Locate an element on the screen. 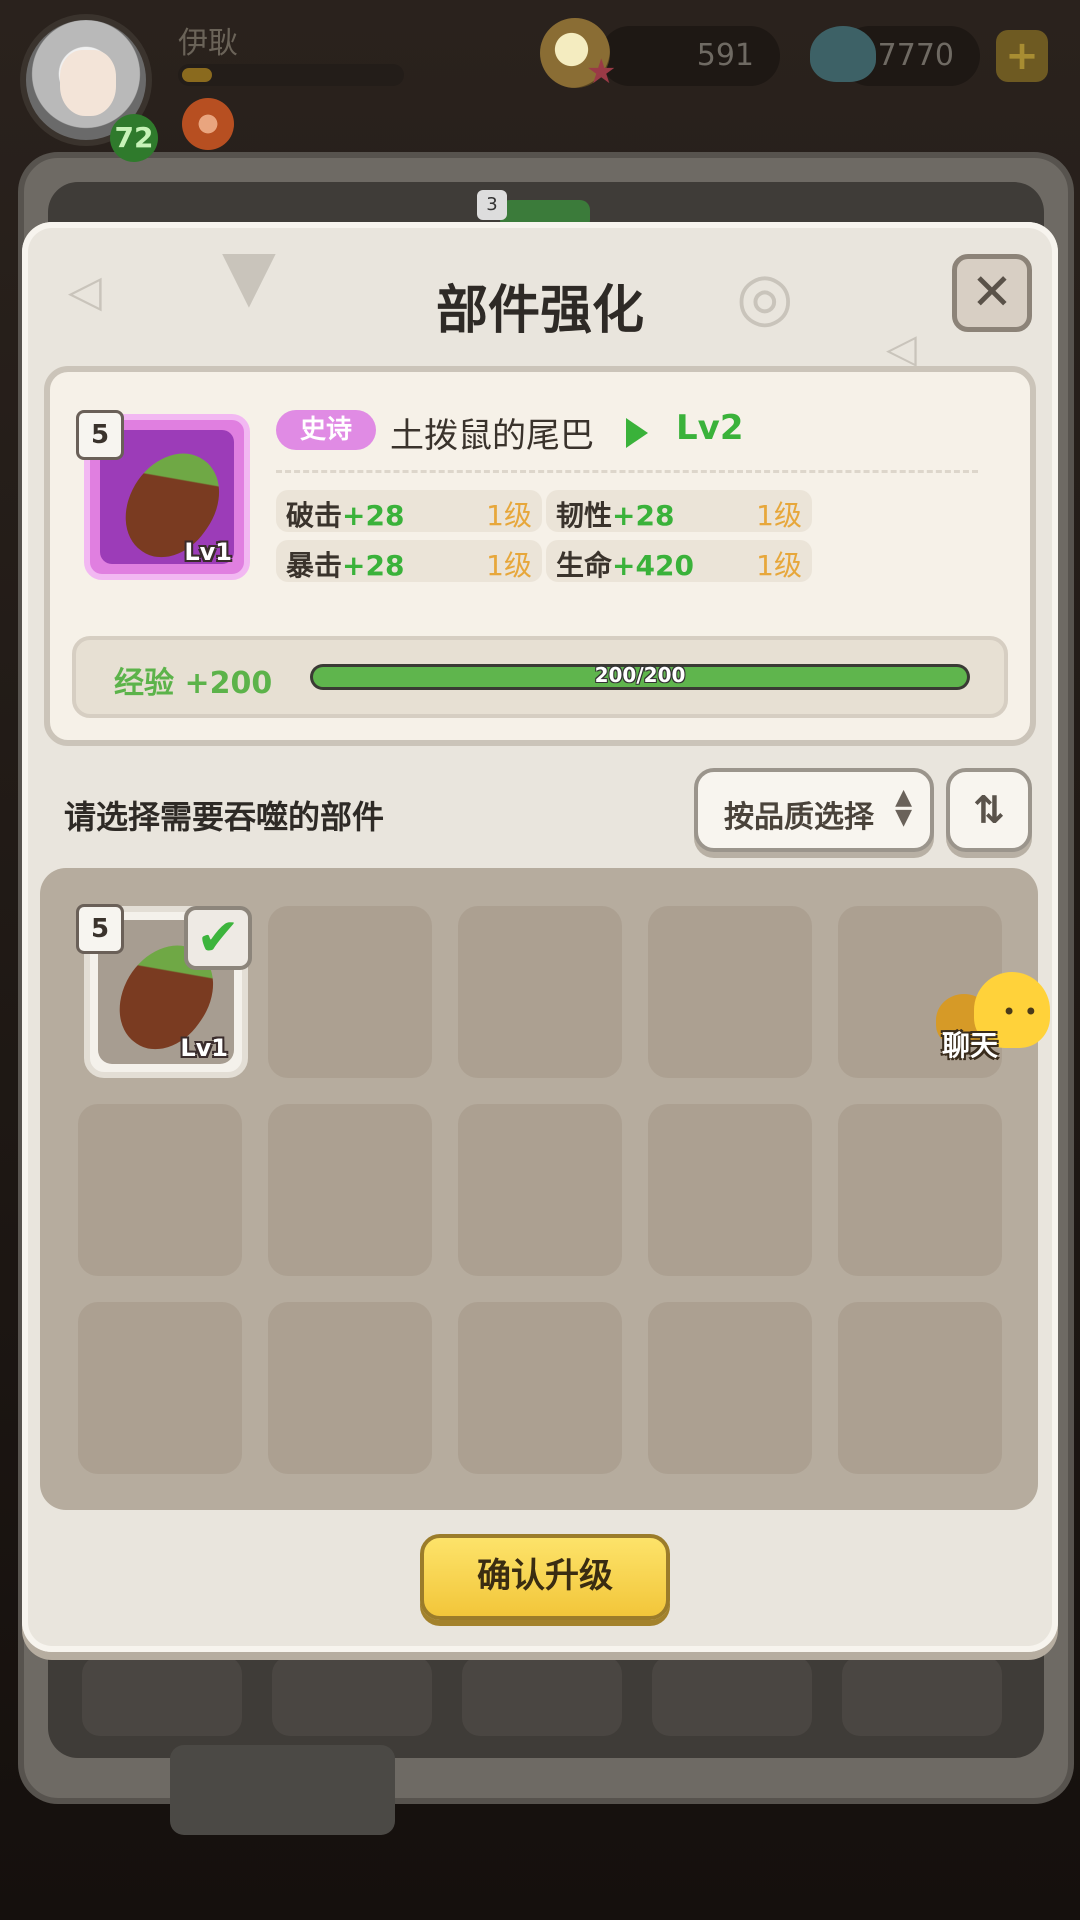 This screenshot has height=1920, width=1080. sort-button: ⇅ is located at coordinates (989, 810).